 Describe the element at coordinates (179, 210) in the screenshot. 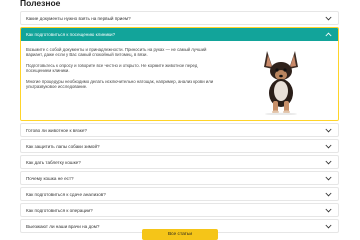

I see `faq-item: Как подготовиться к операции?` at that location.